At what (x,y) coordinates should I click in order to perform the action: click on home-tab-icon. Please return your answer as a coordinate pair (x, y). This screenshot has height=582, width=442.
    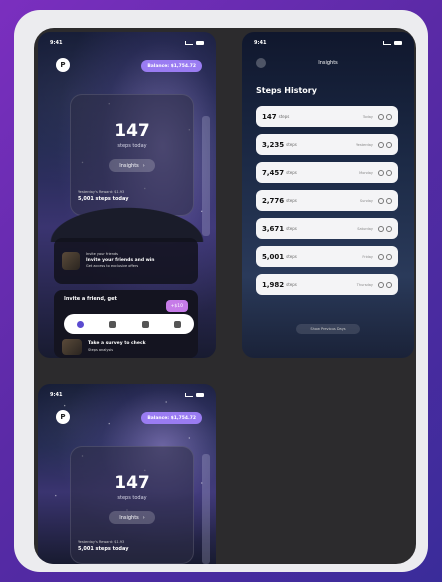
    Looking at the image, I should click on (80, 324).